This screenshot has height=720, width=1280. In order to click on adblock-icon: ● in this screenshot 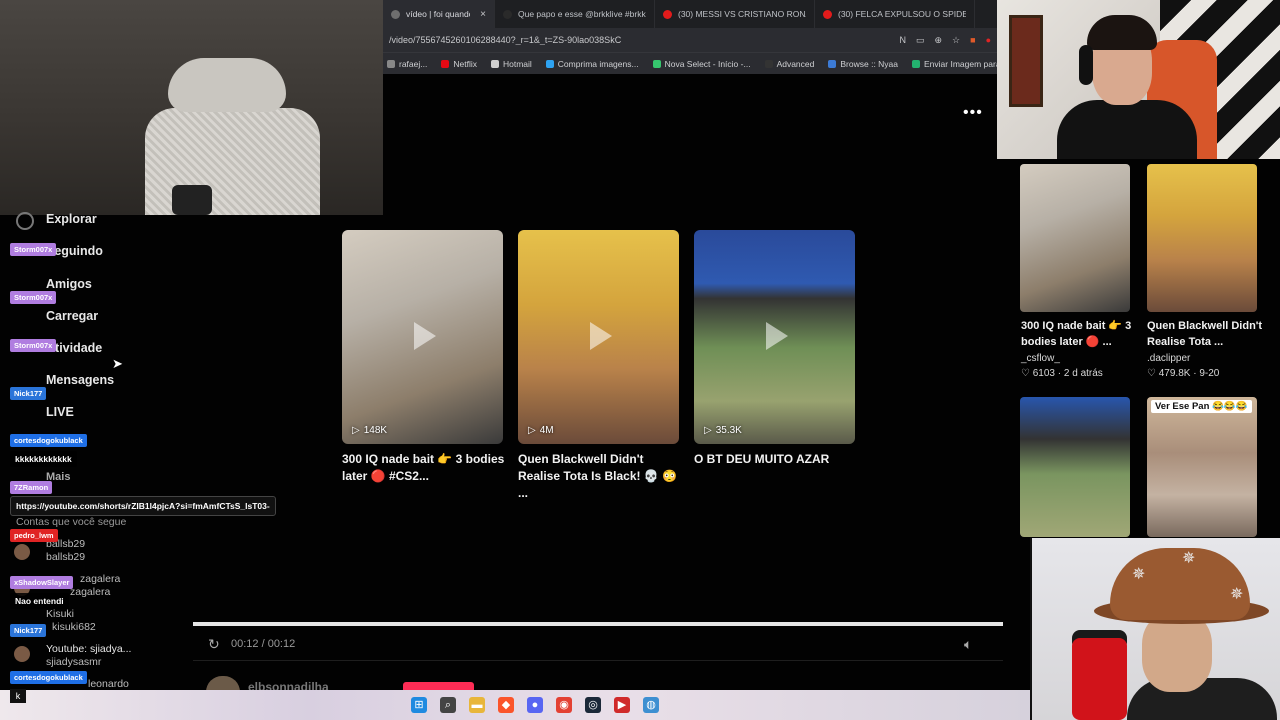, I will do `click(988, 40)`.